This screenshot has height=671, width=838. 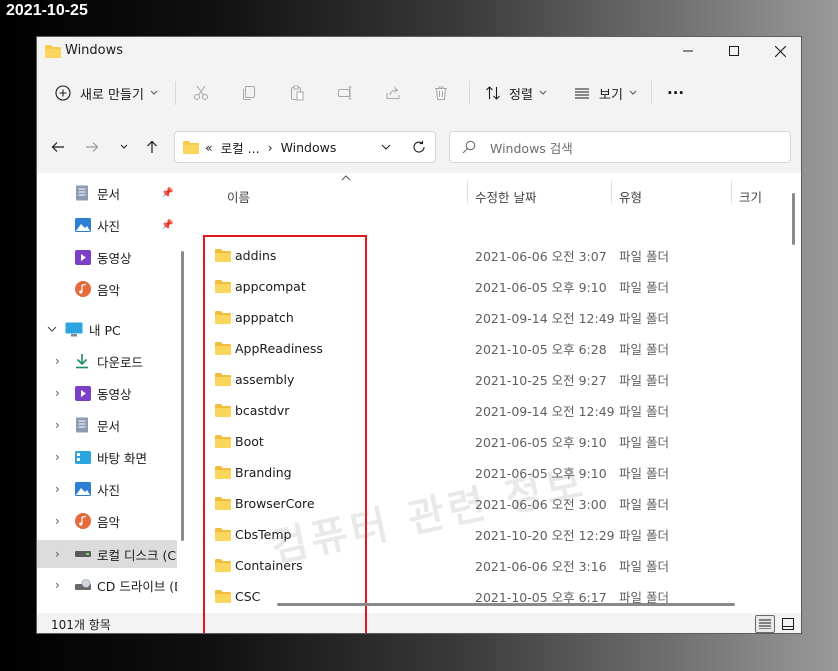 What do you see at coordinates (107, 457) in the screenshot?
I see `sidebar-item-desktop: › 바탕 화면` at bounding box center [107, 457].